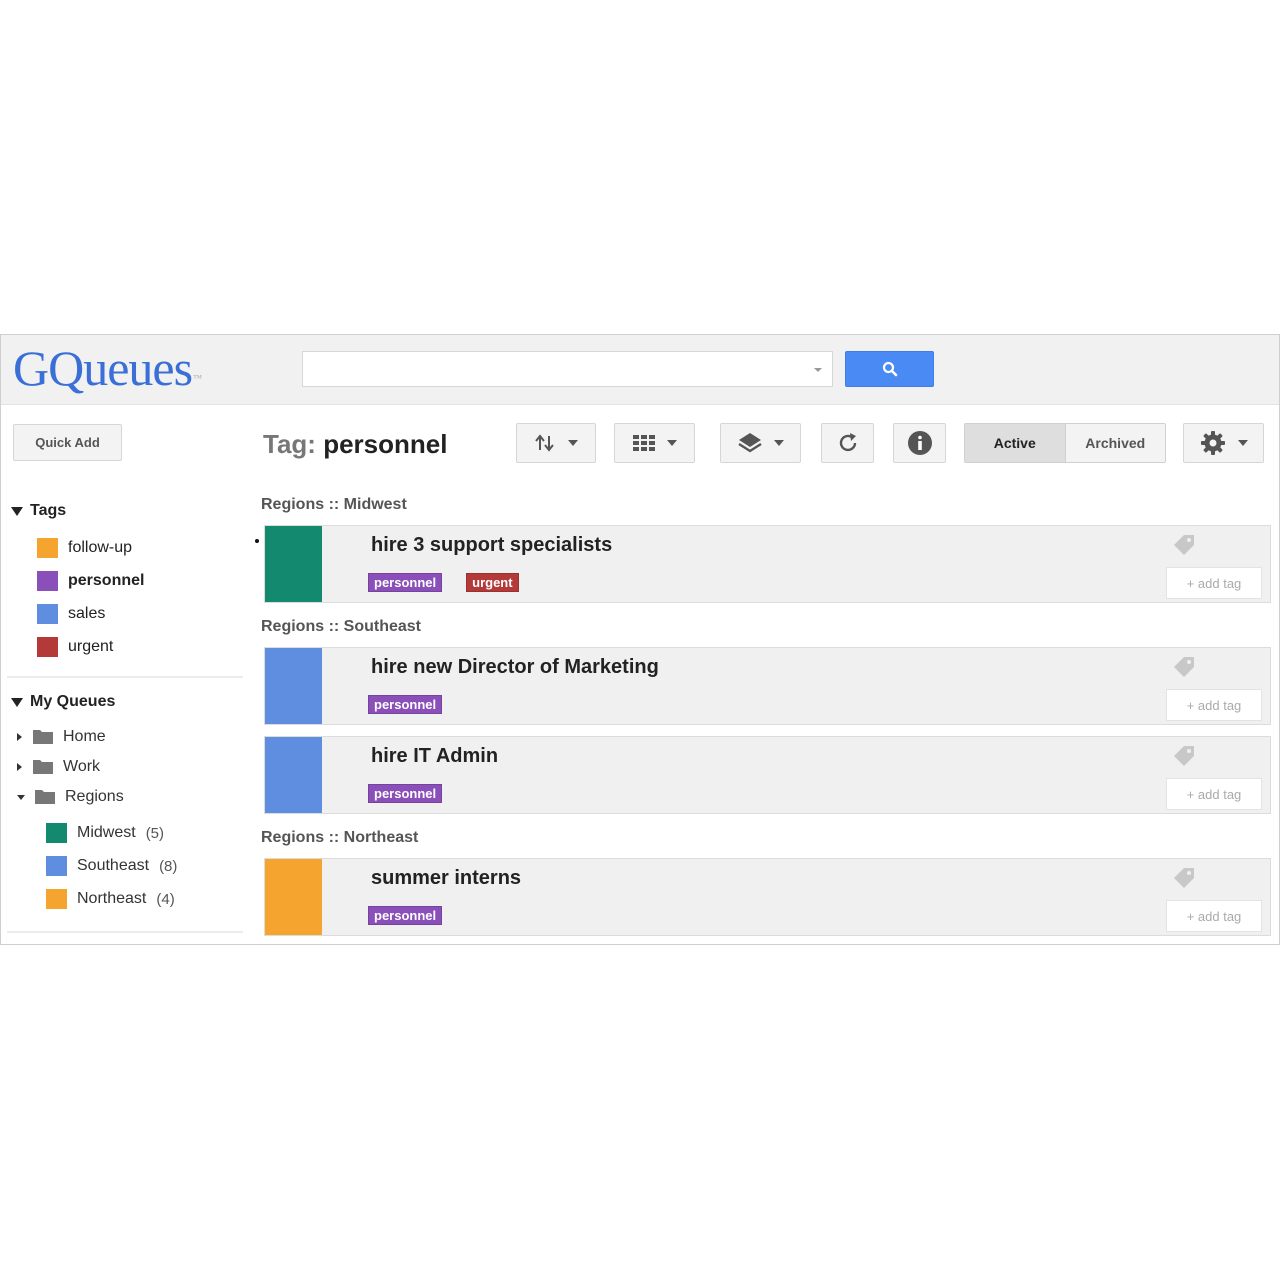 The width and height of the screenshot is (1280, 1280). I want to click on logo-trademark: ™, so click(197, 378).